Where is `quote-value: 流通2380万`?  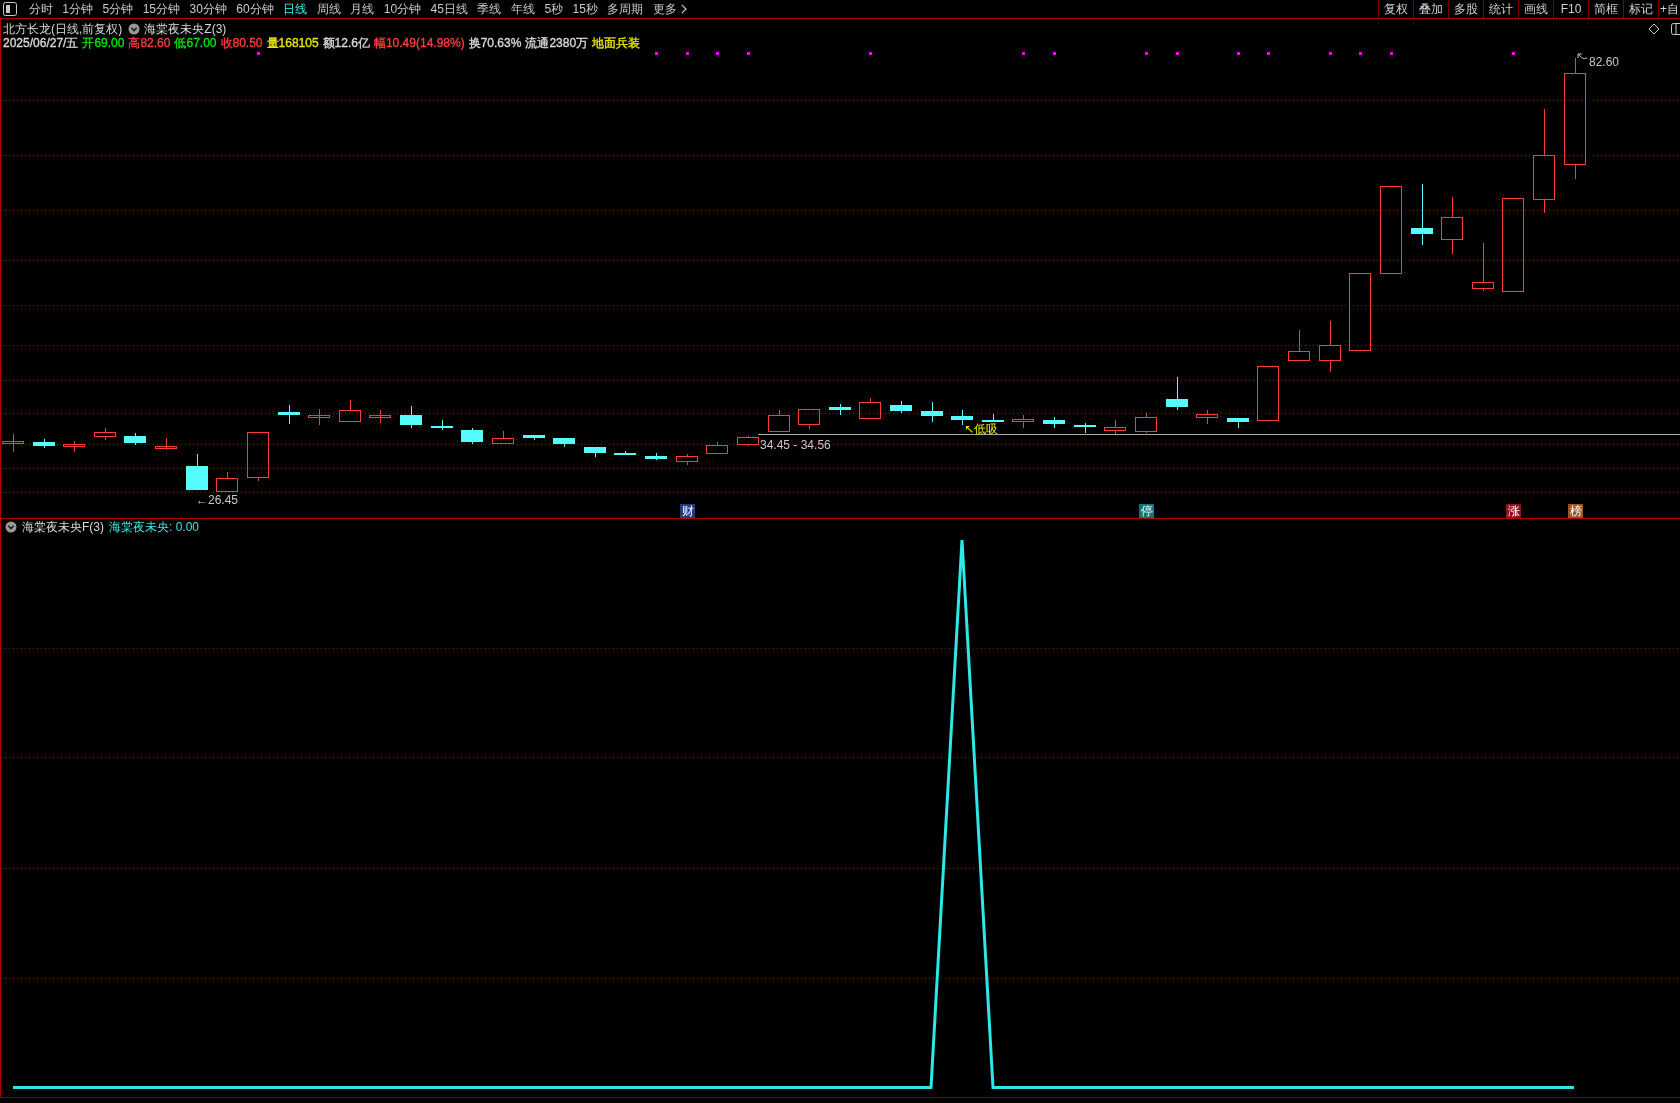 quote-value: 流通2380万 is located at coordinates (557, 43).